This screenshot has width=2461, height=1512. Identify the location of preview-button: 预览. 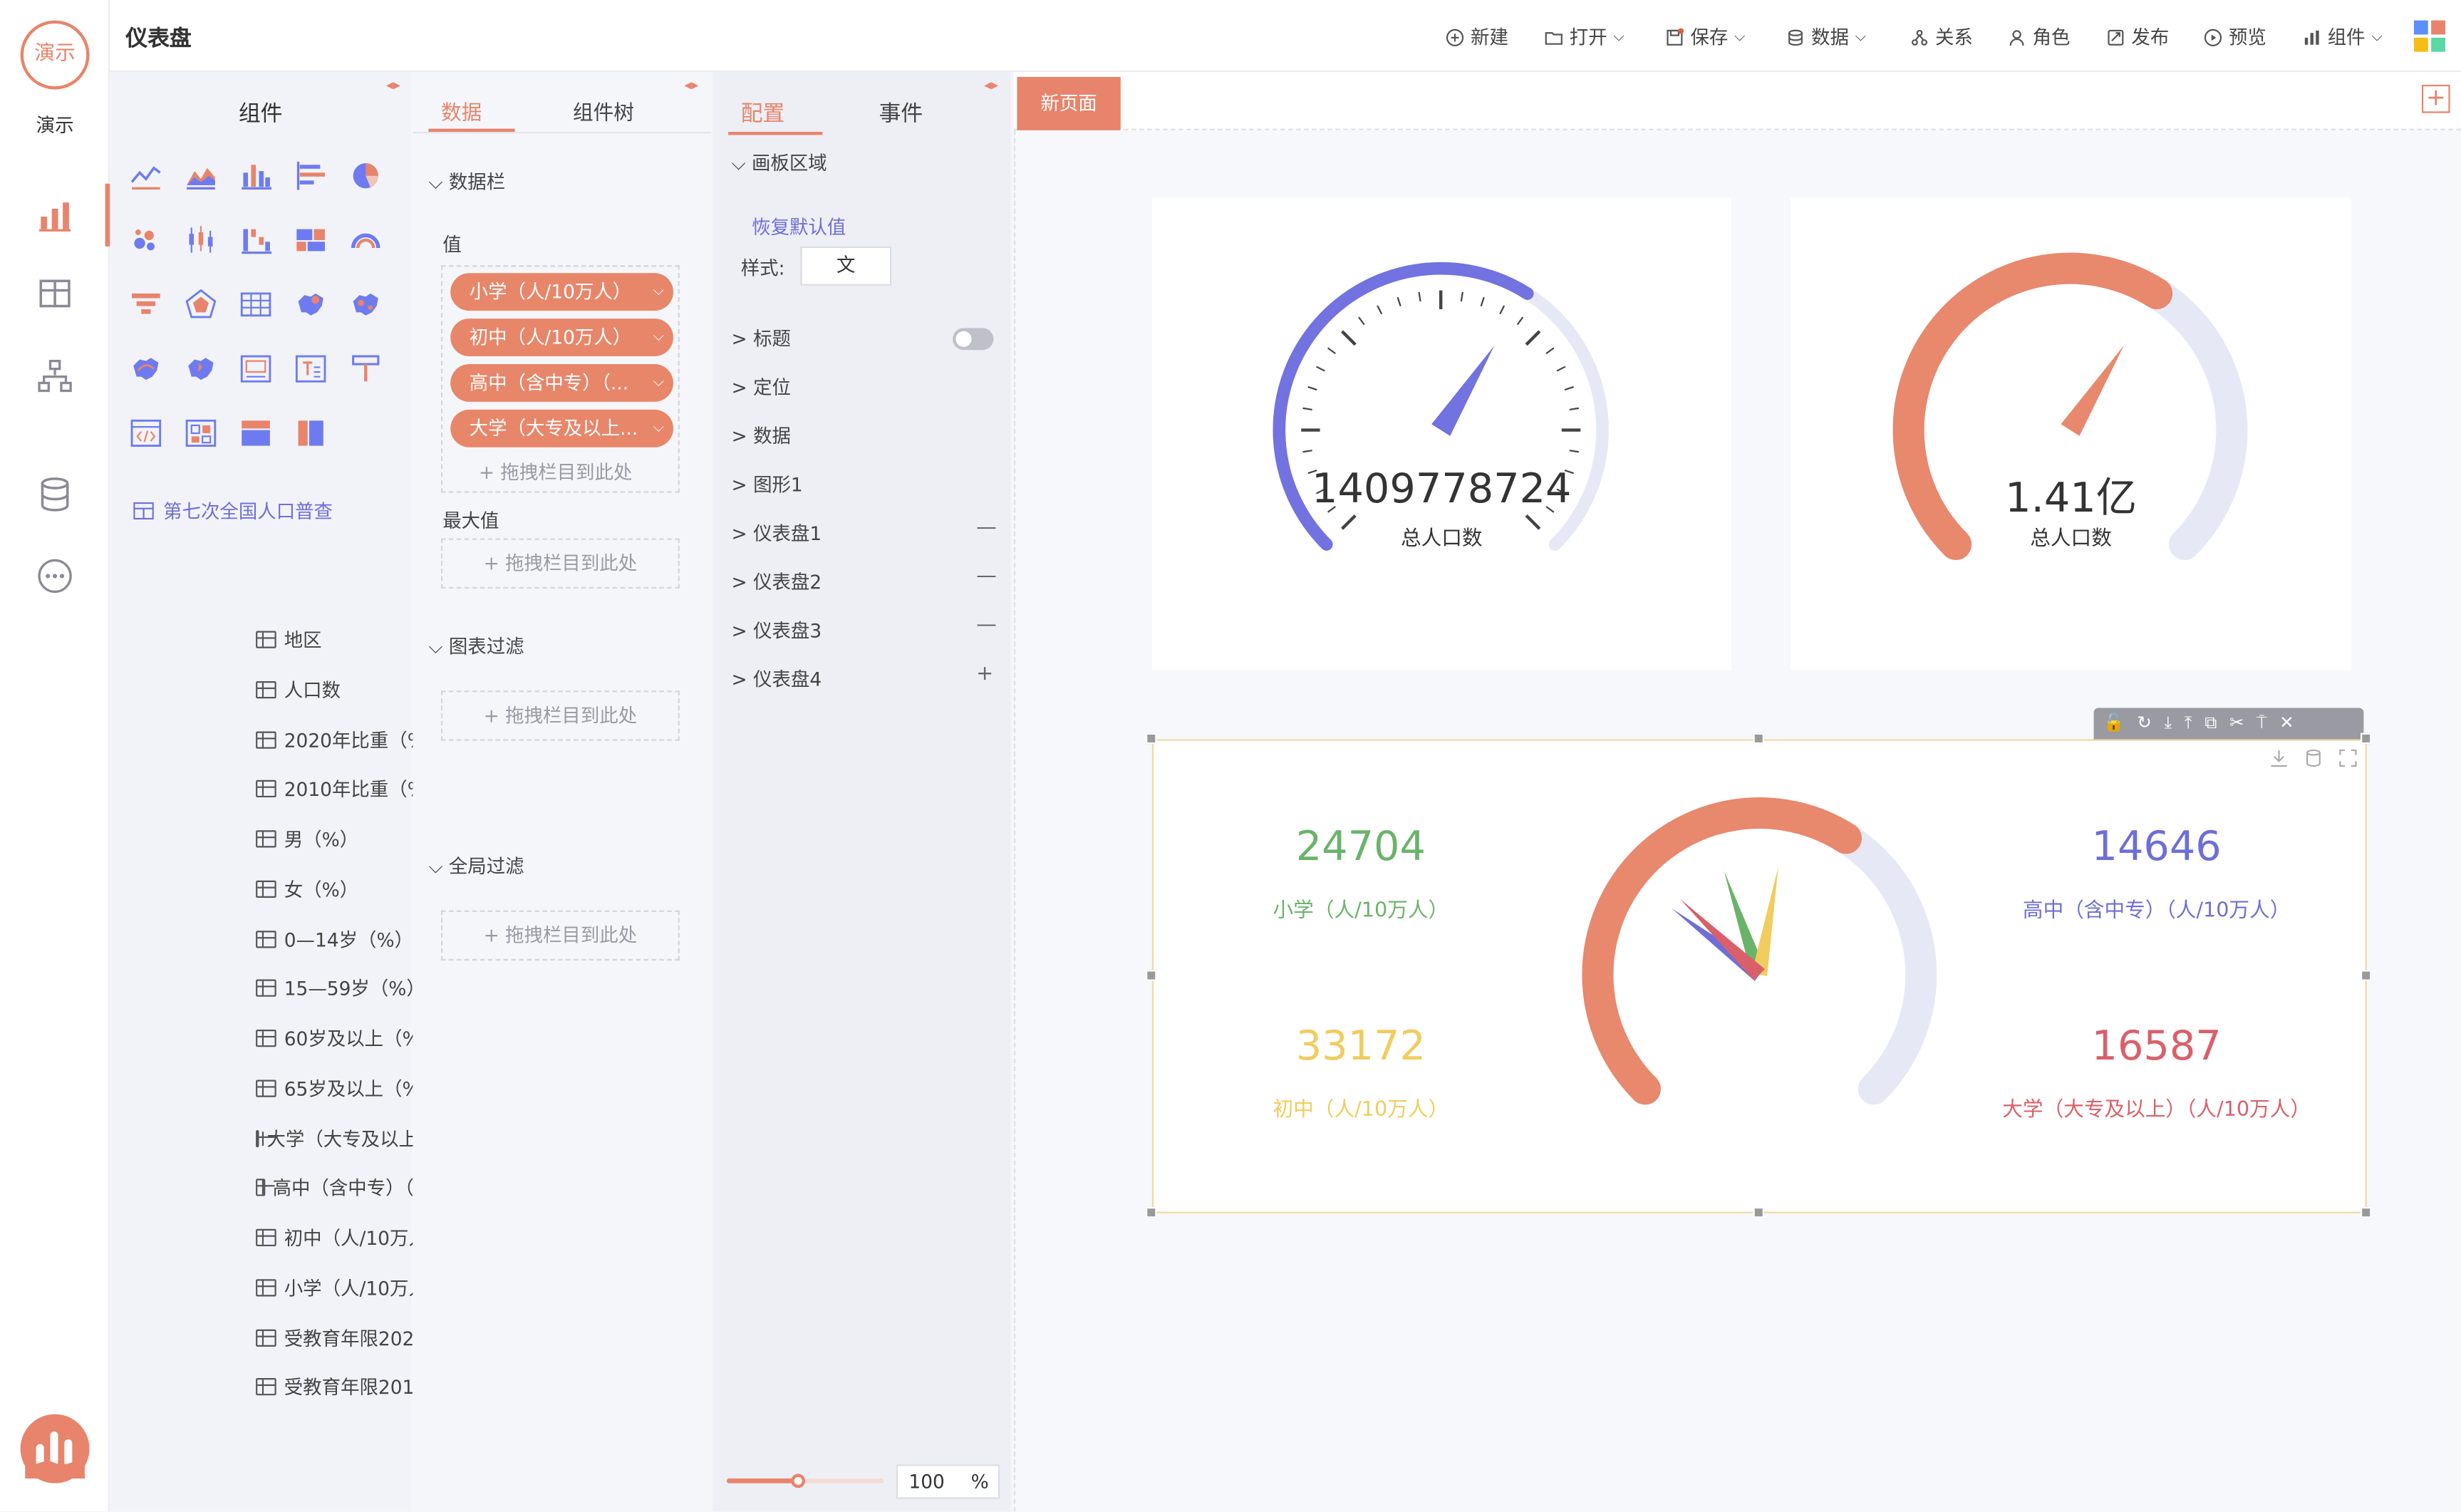
(2235, 37).